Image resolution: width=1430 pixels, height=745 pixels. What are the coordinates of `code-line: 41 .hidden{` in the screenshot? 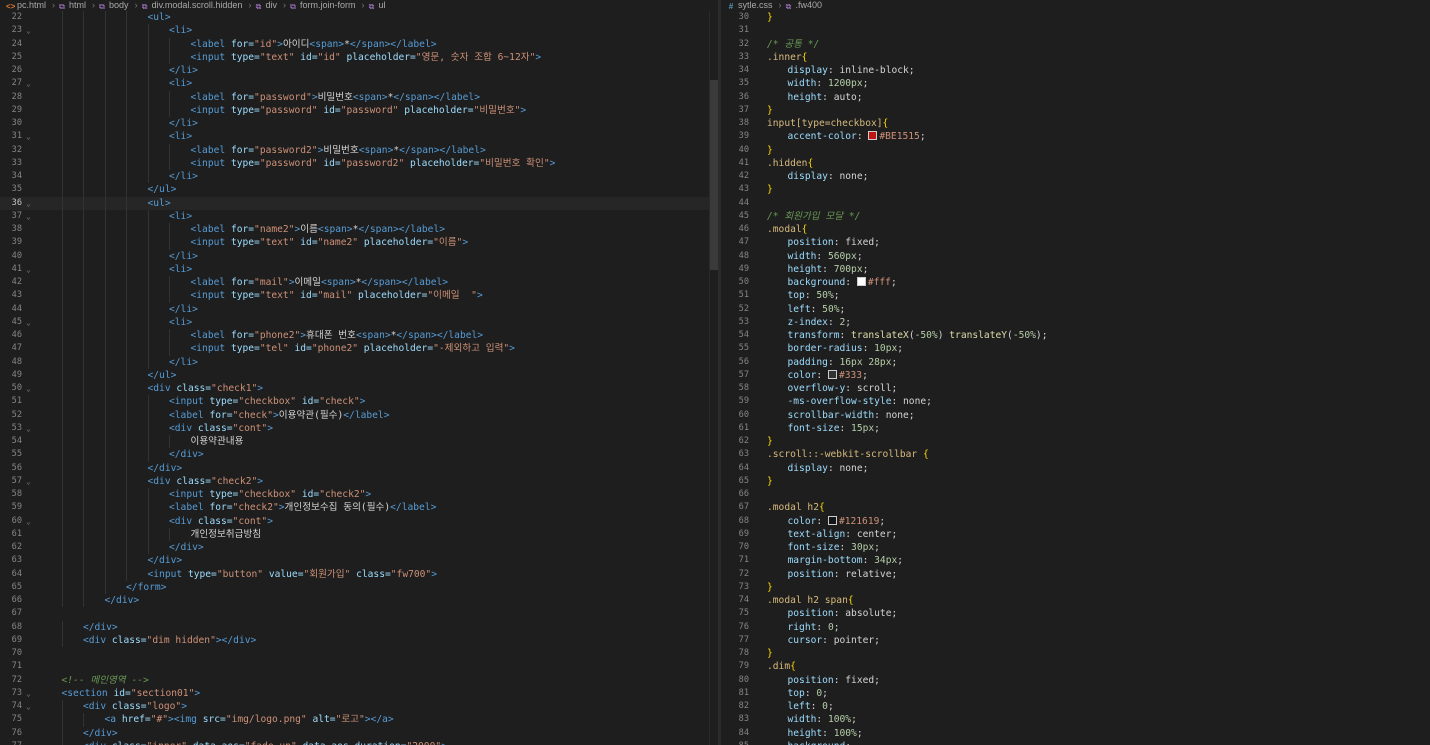 It's located at (1075, 163).